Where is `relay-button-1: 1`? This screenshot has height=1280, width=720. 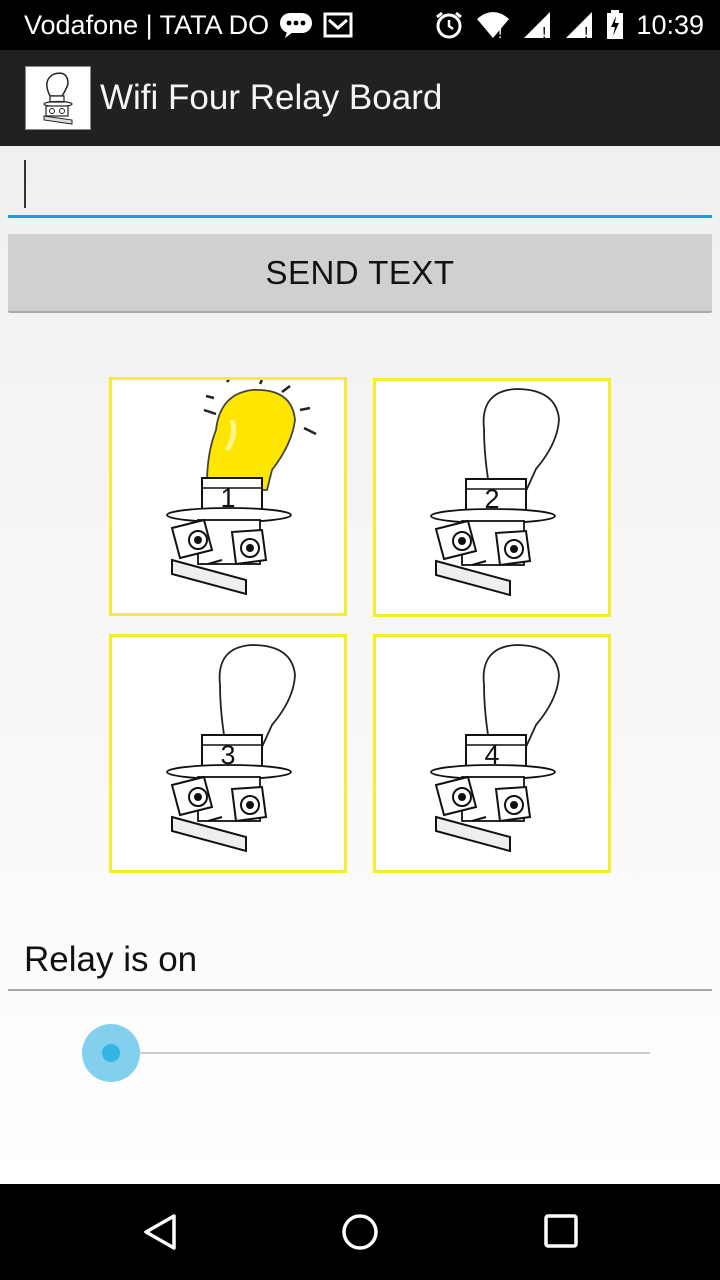 relay-button-1: 1 is located at coordinates (228, 496).